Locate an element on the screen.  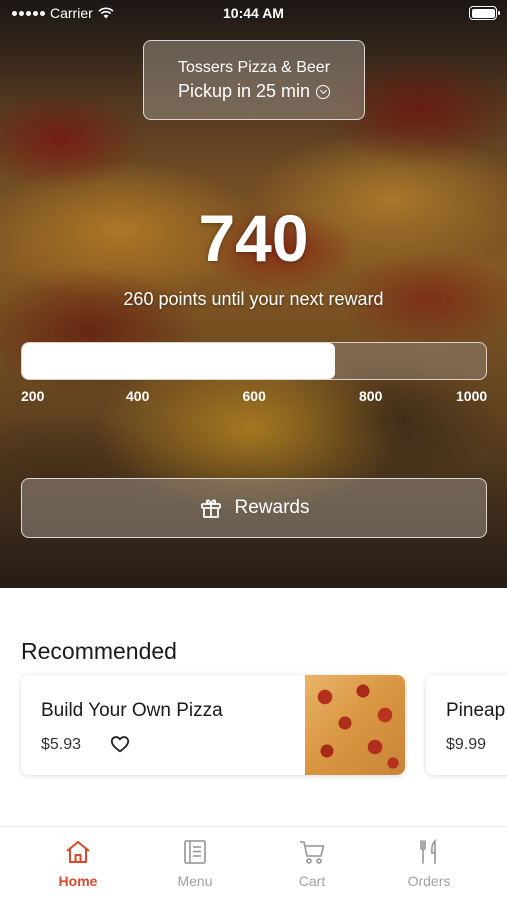
heart-icon is located at coordinates (120, 744).